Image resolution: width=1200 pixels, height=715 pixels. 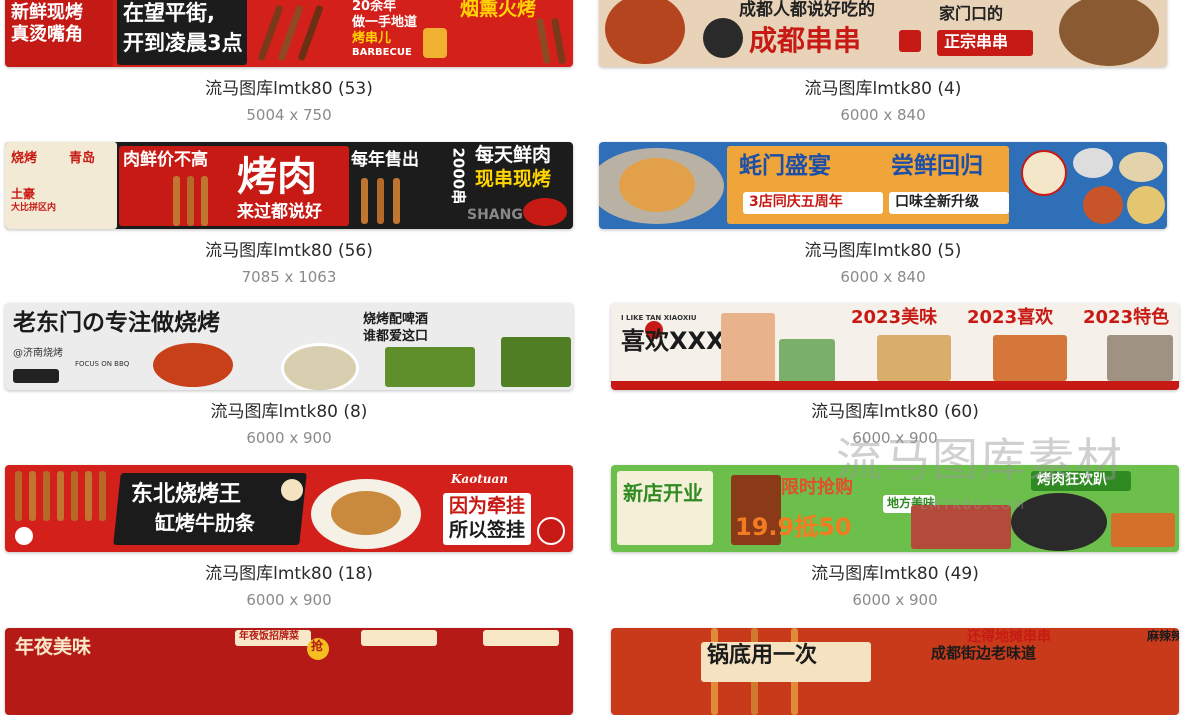 I want to click on banner-text: 做一手地道, so click(x=385, y=22).